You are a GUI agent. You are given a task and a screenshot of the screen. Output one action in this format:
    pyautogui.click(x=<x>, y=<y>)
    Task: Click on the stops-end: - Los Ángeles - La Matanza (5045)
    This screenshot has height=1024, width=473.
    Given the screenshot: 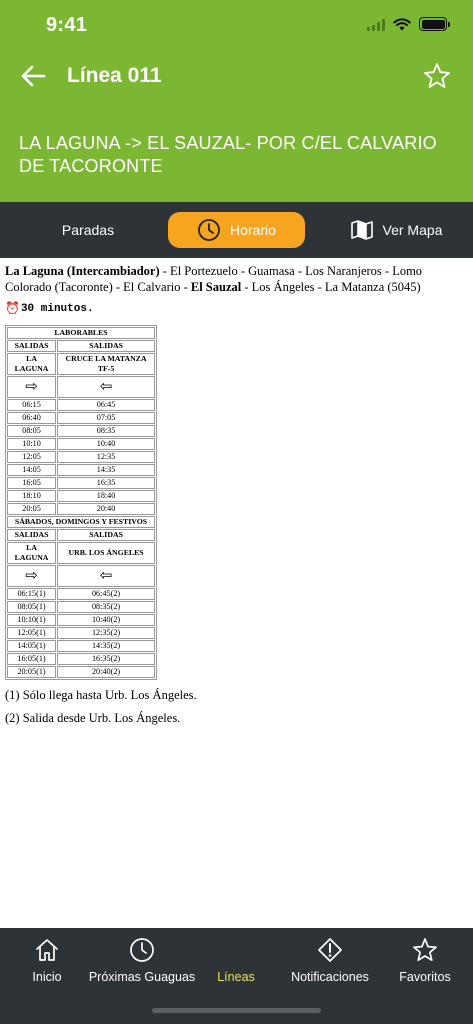 What is the action you would take?
    pyautogui.click(x=331, y=287)
    